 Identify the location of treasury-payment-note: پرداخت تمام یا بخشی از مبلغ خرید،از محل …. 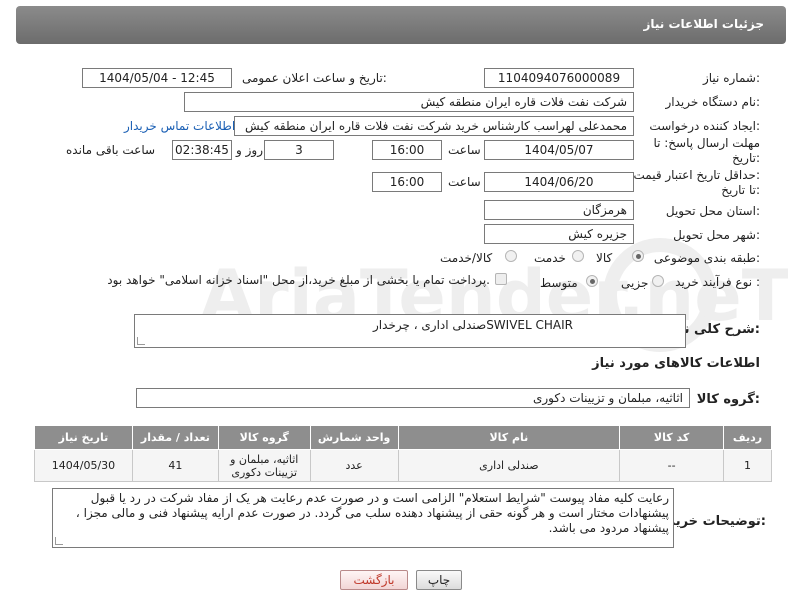
(298, 280).